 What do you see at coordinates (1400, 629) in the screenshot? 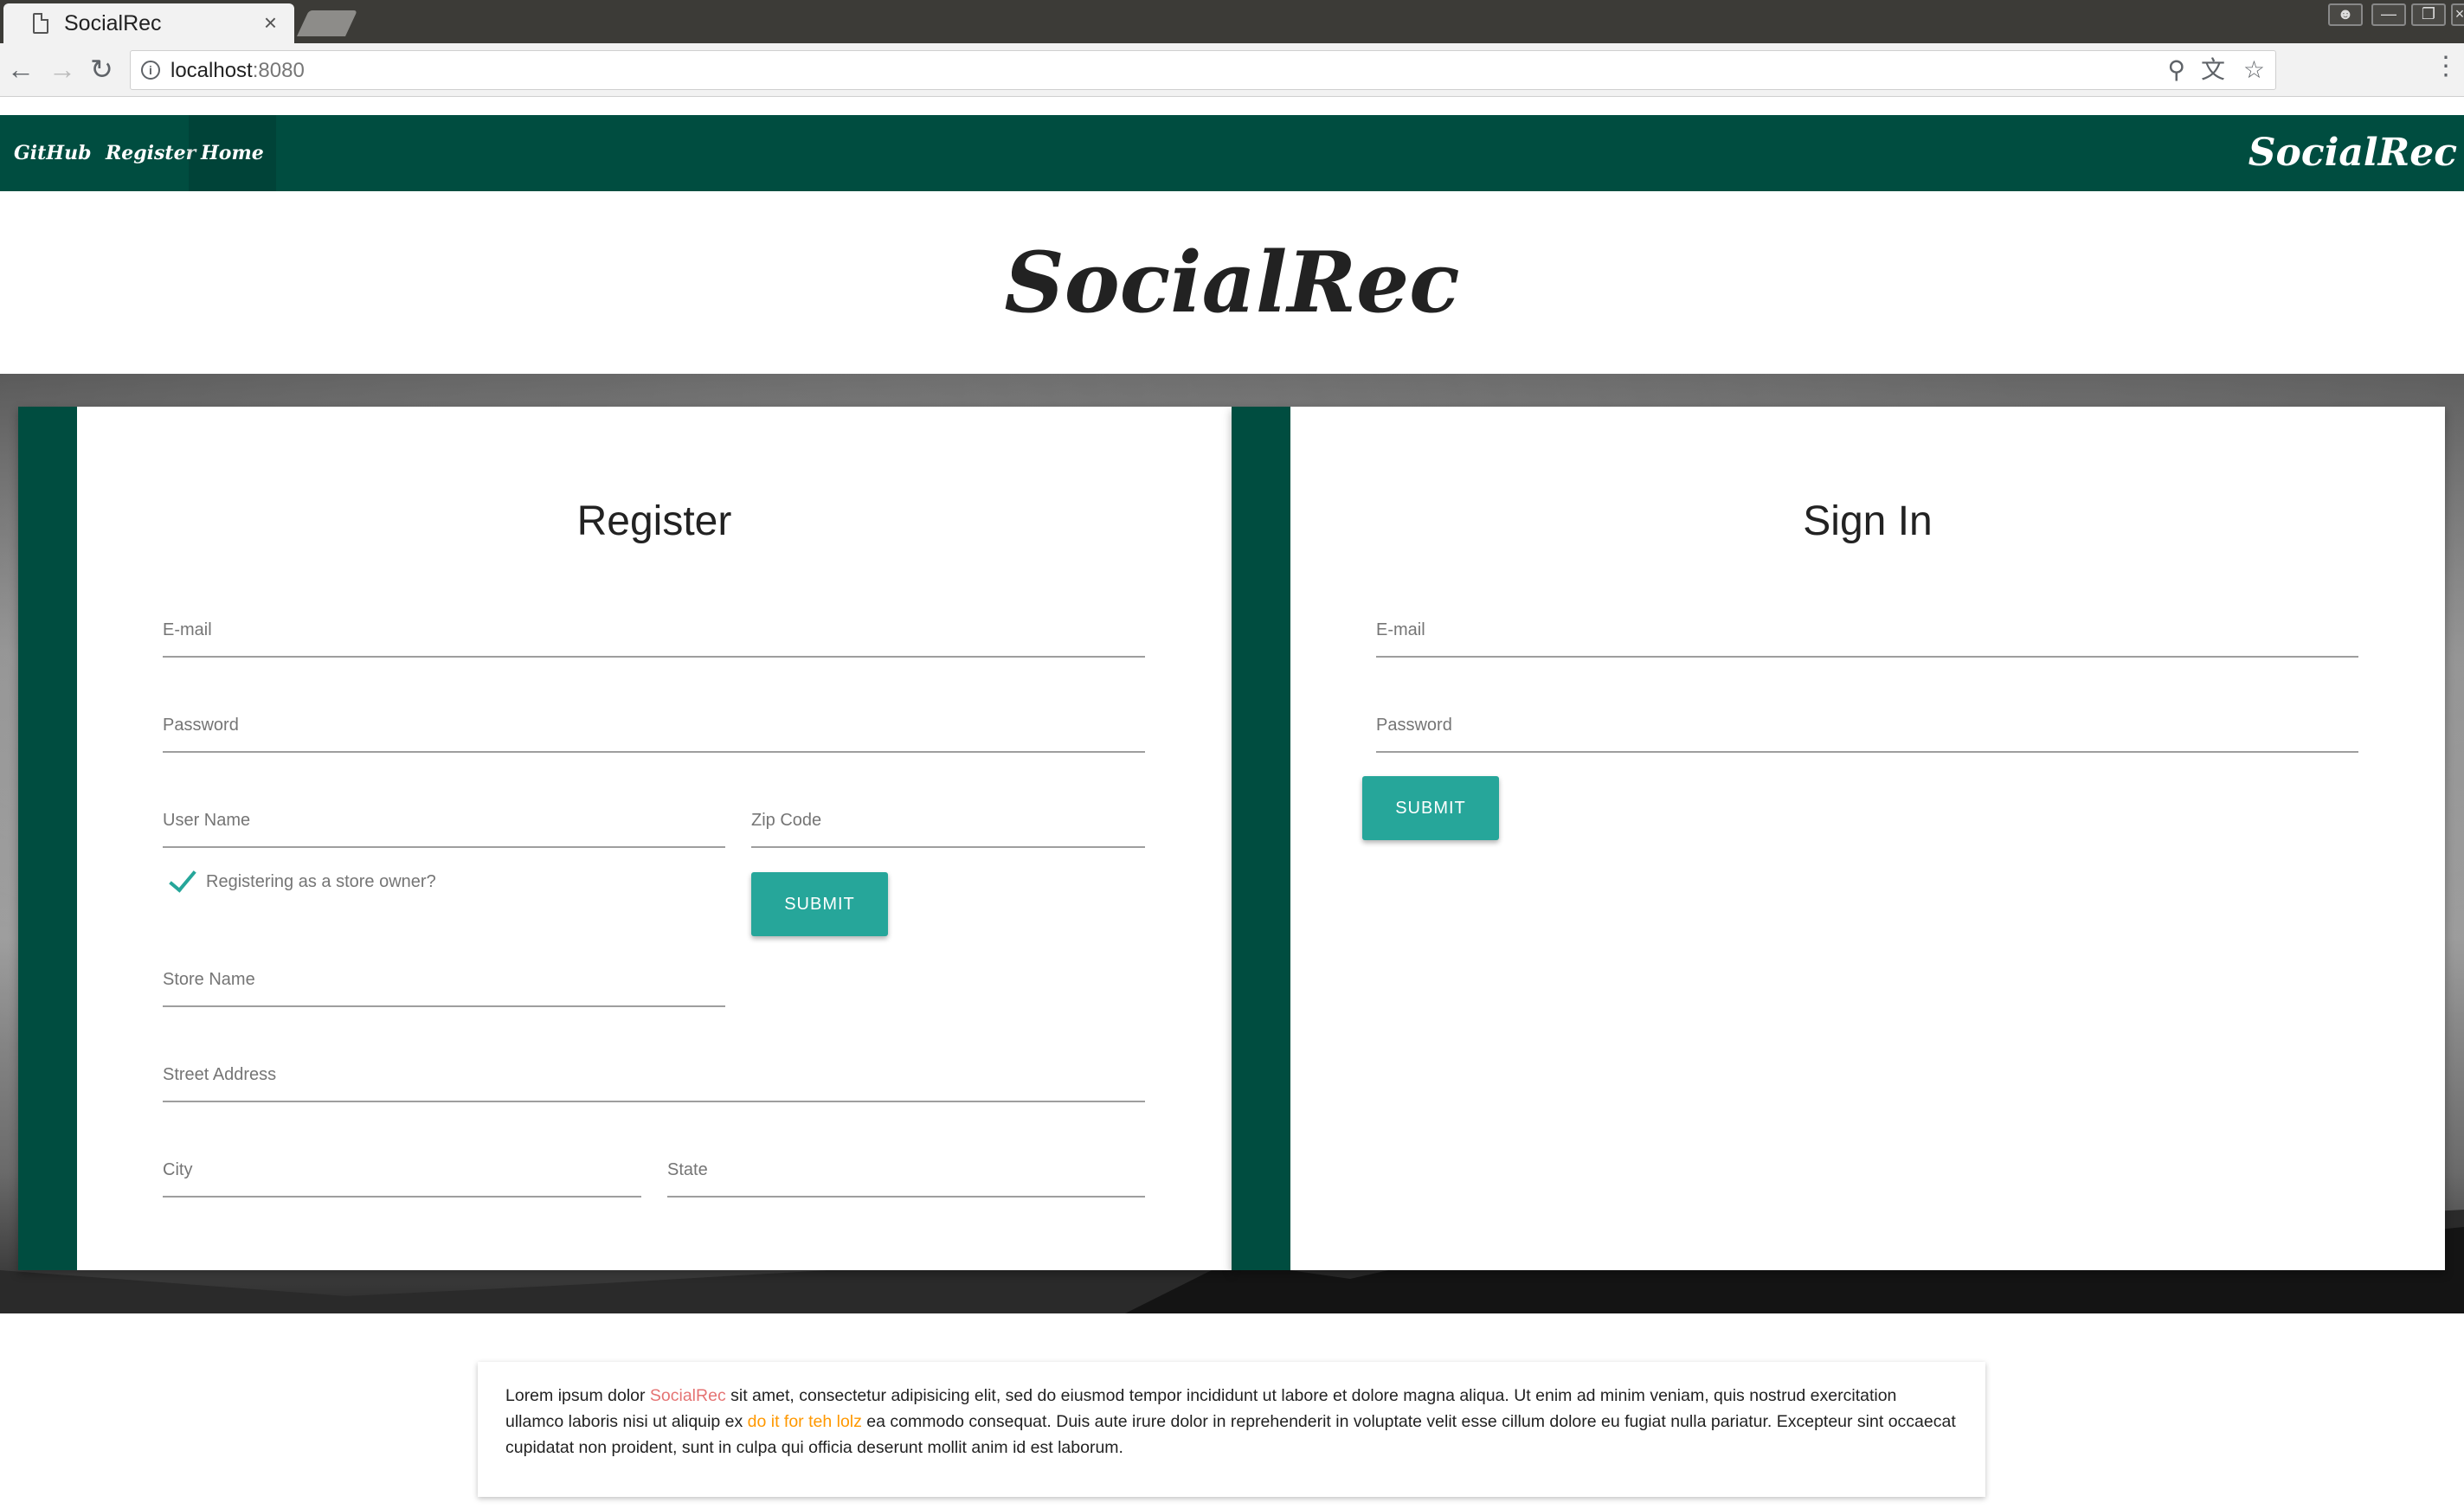
I see `signin-email-label: E-mail` at bounding box center [1400, 629].